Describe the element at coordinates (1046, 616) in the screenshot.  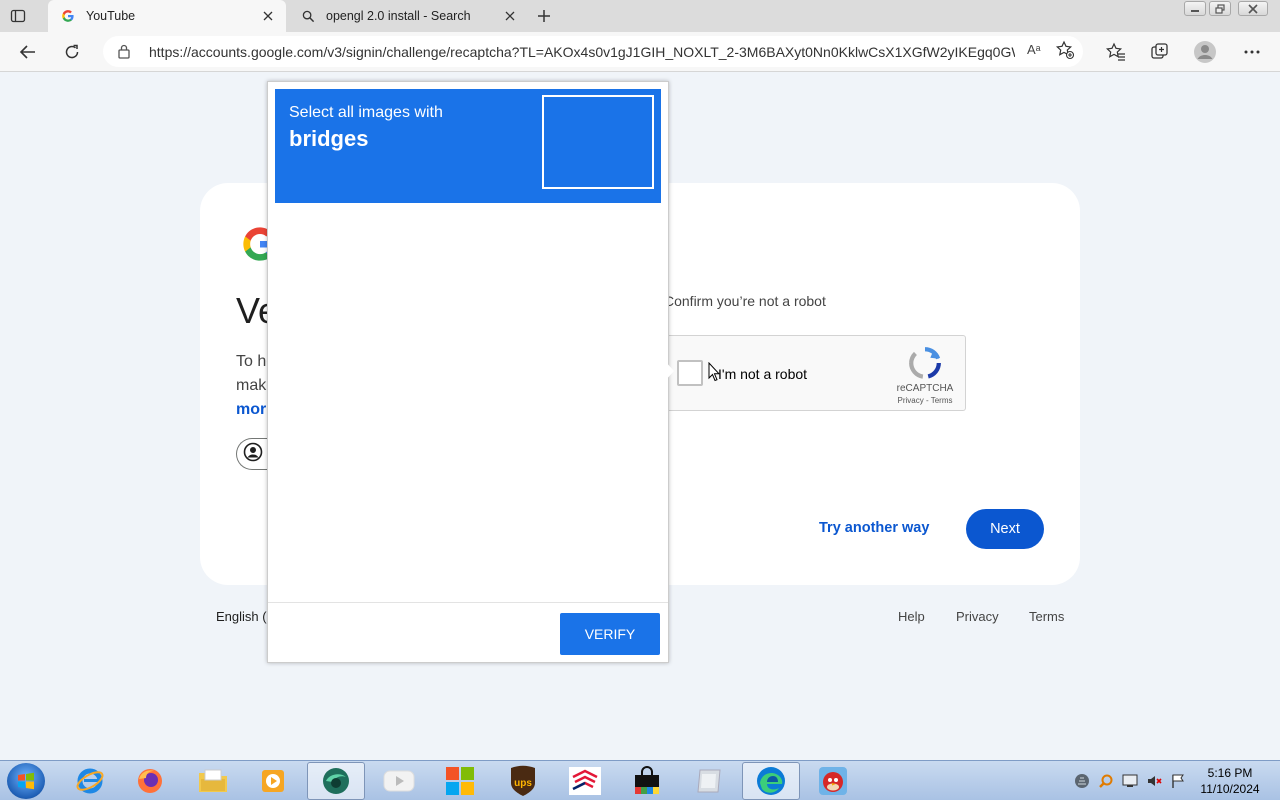
I see `footer-terms-link: Terms` at that location.